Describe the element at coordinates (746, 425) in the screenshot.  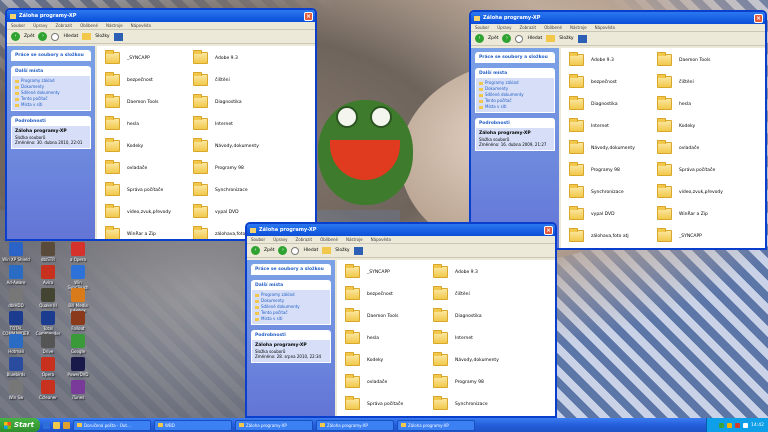
I see `tray-volume-icon` at that location.